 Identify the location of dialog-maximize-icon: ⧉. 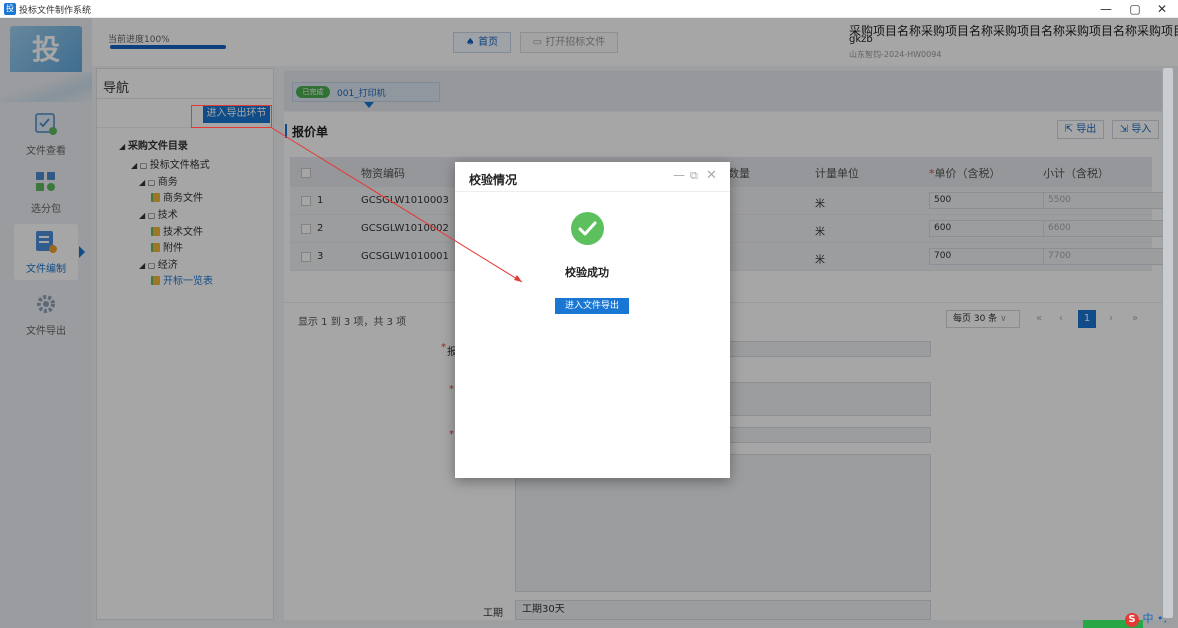
(694, 176).